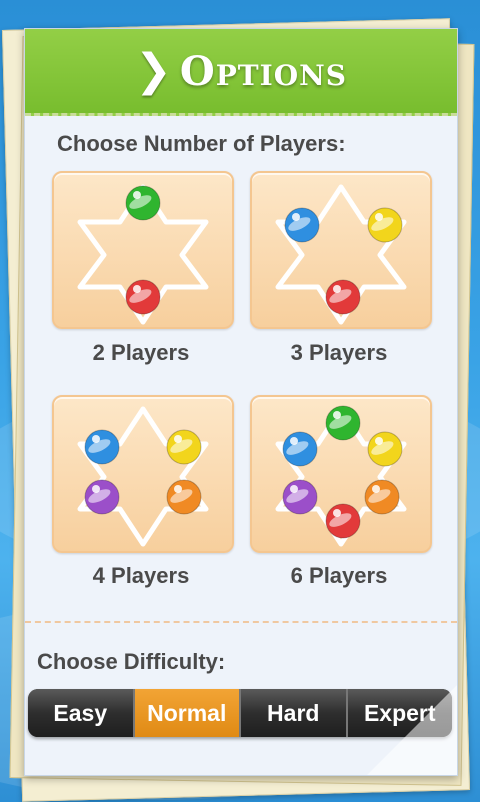 This screenshot has height=802, width=480. Describe the element at coordinates (412, 730) in the screenshot. I see `page-corner-fold` at that location.